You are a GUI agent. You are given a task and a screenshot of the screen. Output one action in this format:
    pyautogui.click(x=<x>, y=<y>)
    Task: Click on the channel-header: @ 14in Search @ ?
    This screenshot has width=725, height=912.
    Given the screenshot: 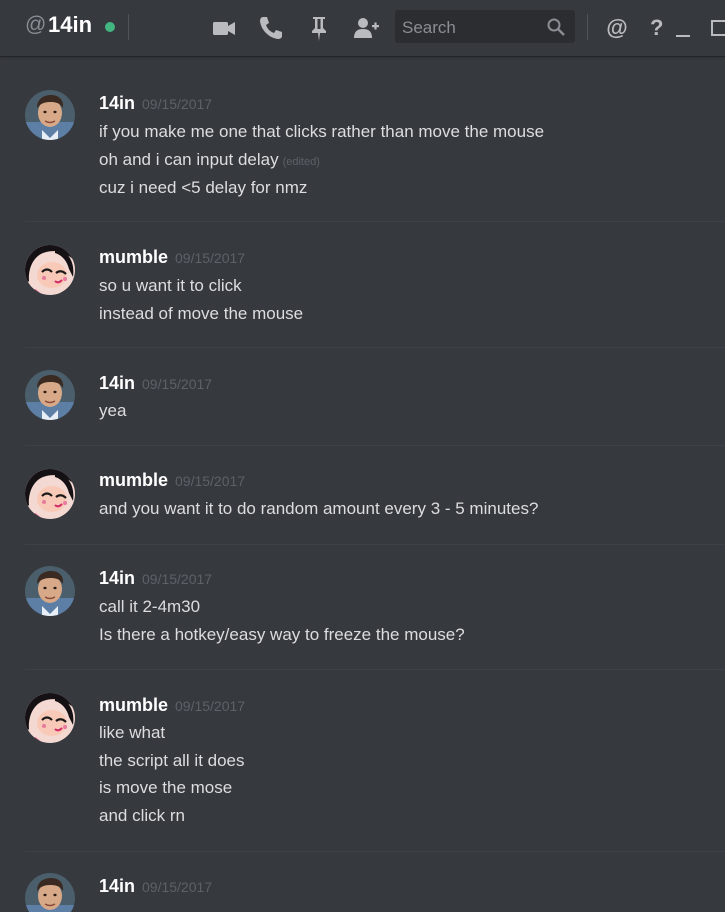 What is the action you would take?
    pyautogui.click(x=362, y=28)
    